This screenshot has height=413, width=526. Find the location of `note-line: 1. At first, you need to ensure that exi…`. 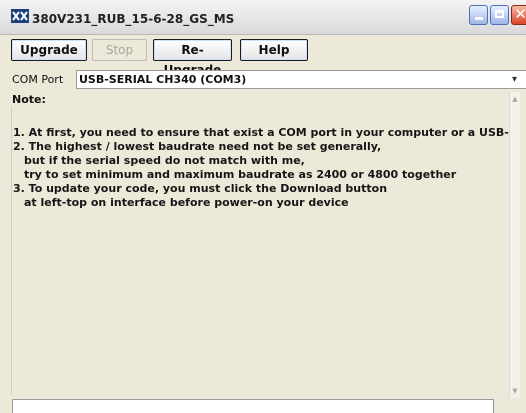

note-line: 1. At first, you need to ensure that exi… is located at coordinates (261, 132).